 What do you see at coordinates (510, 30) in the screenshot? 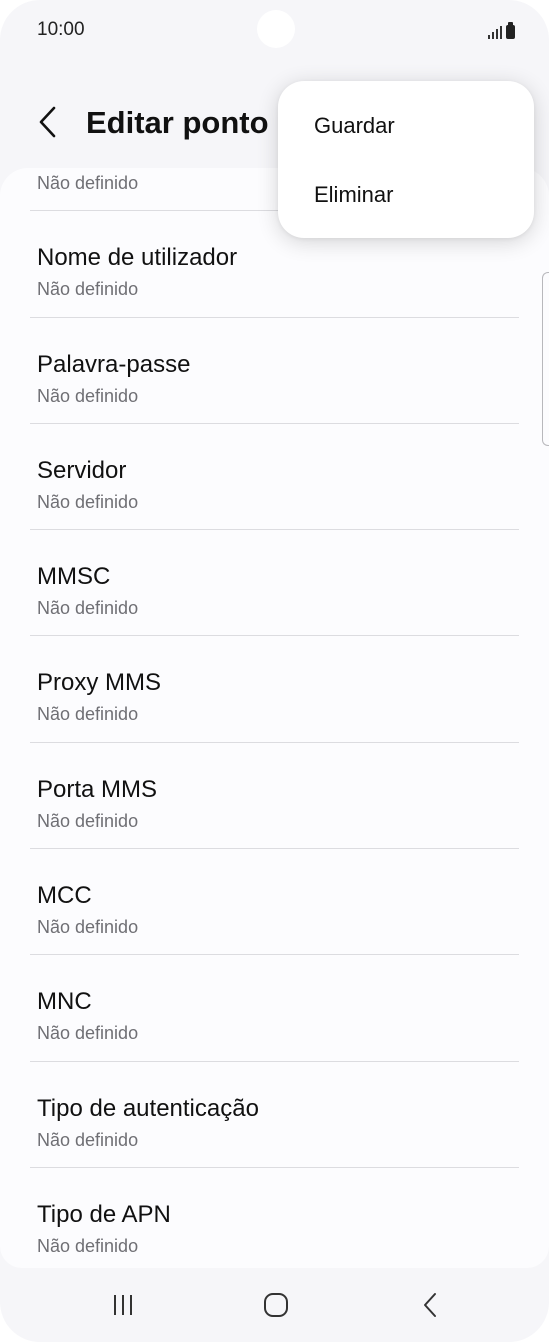
I see `battery-icon` at bounding box center [510, 30].